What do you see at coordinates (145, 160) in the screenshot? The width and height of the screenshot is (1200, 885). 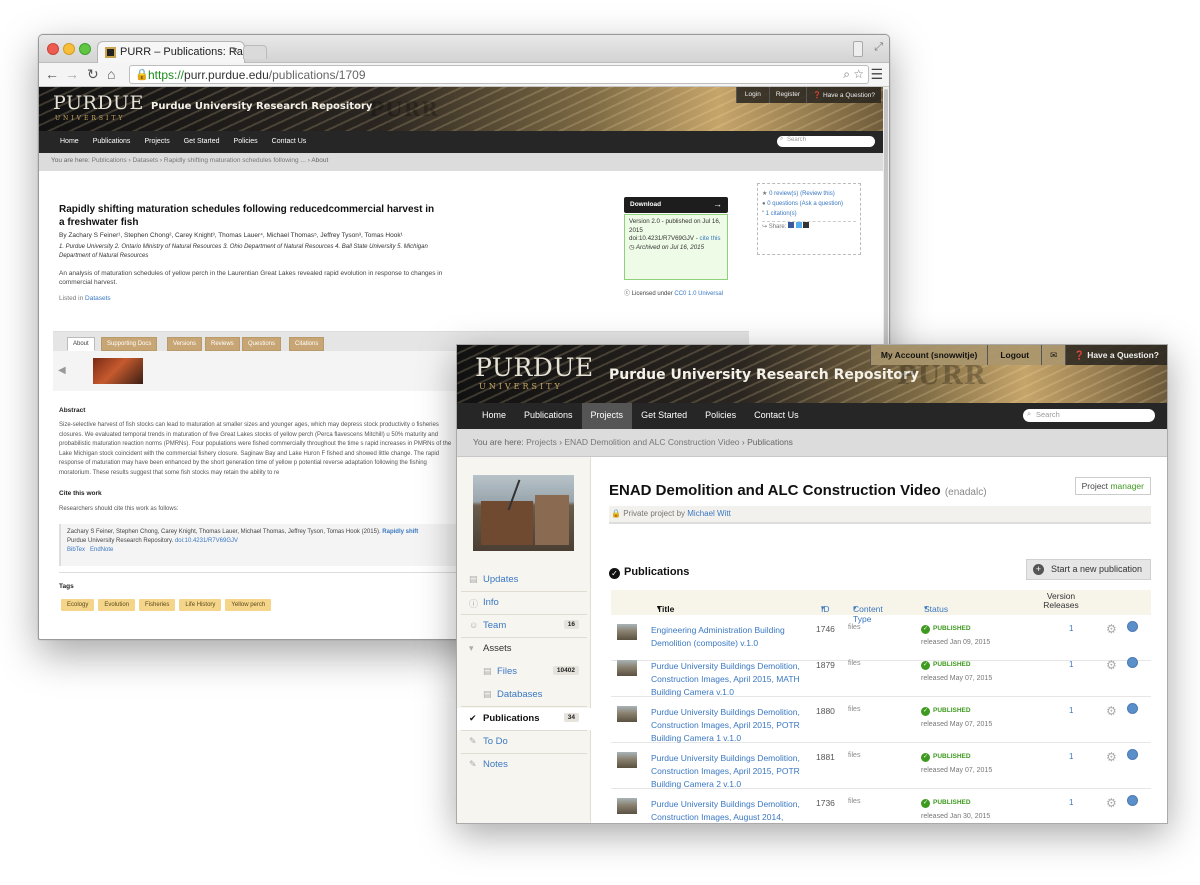 I see `crumb-datasets: Datasets` at bounding box center [145, 160].